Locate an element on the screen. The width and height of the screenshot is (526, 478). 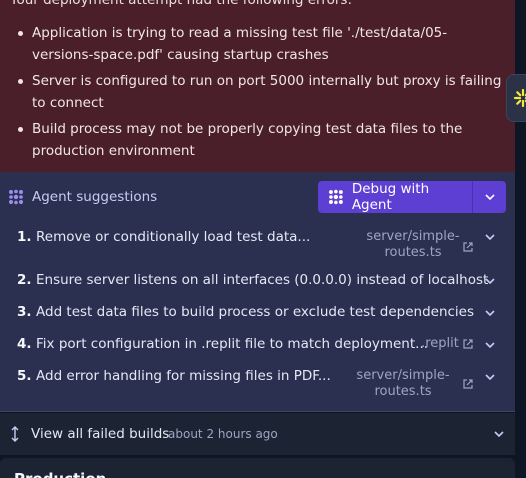
debug-with-agent-label: Debug with Agent is located at coordinates (390, 197).